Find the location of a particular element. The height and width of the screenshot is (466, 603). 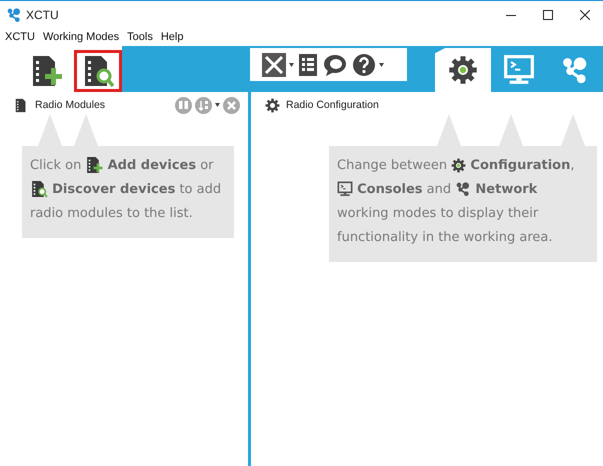

help-button is located at coordinates (368, 64).